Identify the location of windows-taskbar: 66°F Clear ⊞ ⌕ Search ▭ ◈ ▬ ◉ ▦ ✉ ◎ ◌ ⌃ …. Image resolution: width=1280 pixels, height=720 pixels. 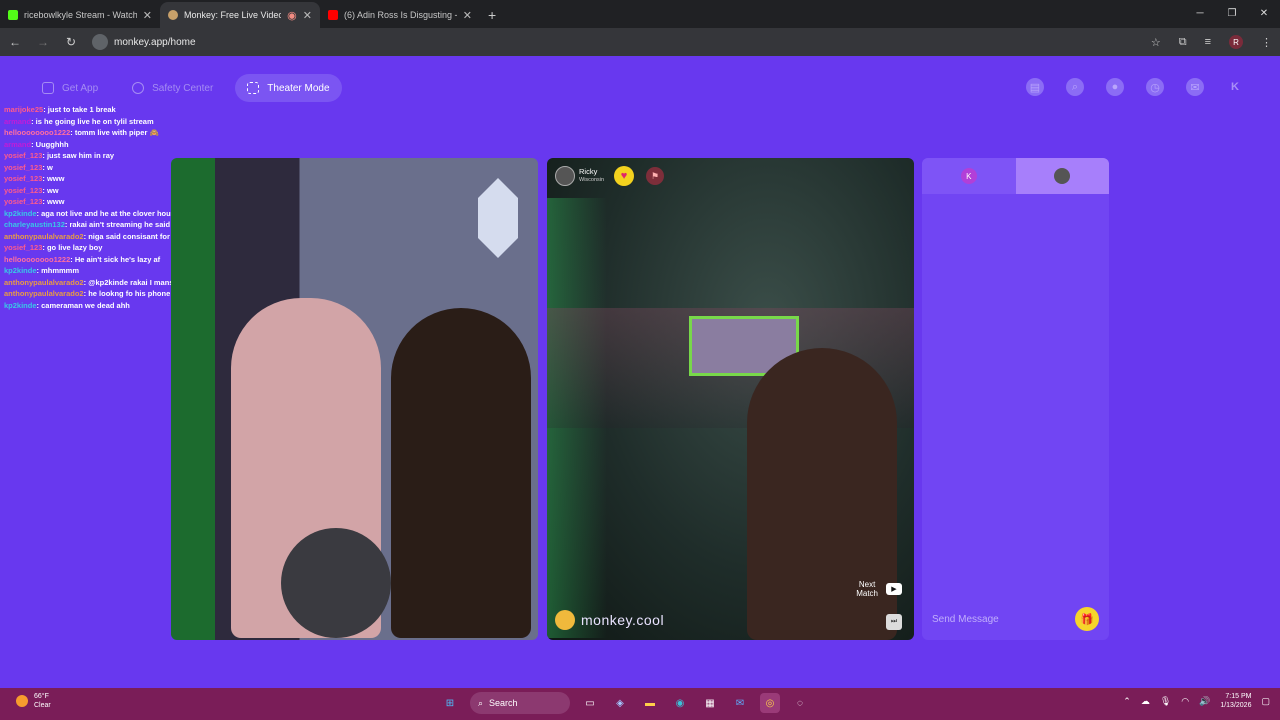
(640, 704).